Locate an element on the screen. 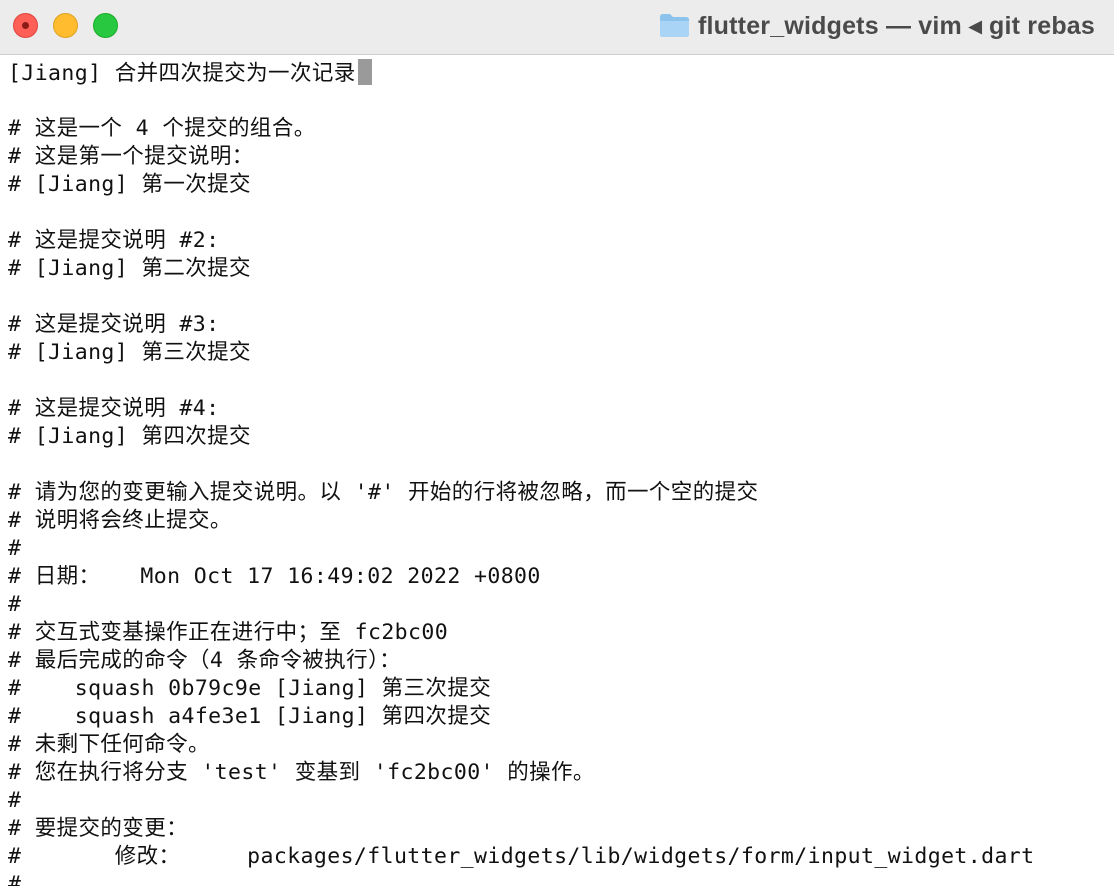 Image resolution: width=1114 pixels, height=886 pixels. editor-line: [Jiang] 合并四次提交为一次记录 is located at coordinates (561, 73).